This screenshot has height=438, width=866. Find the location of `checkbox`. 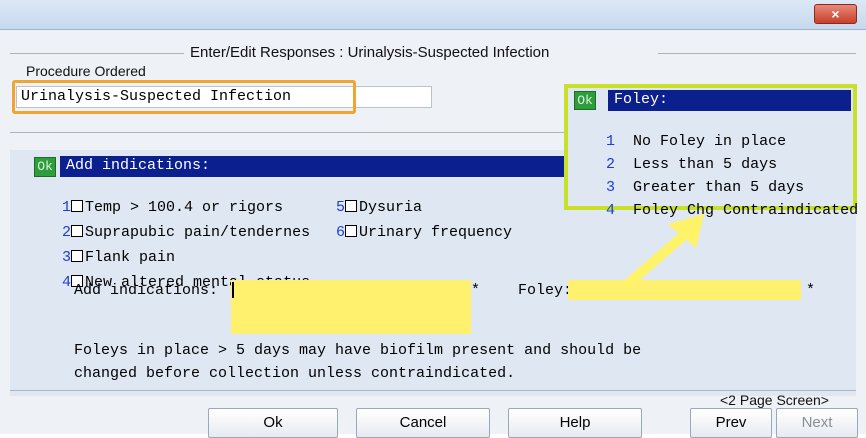

checkbox is located at coordinates (351, 231).